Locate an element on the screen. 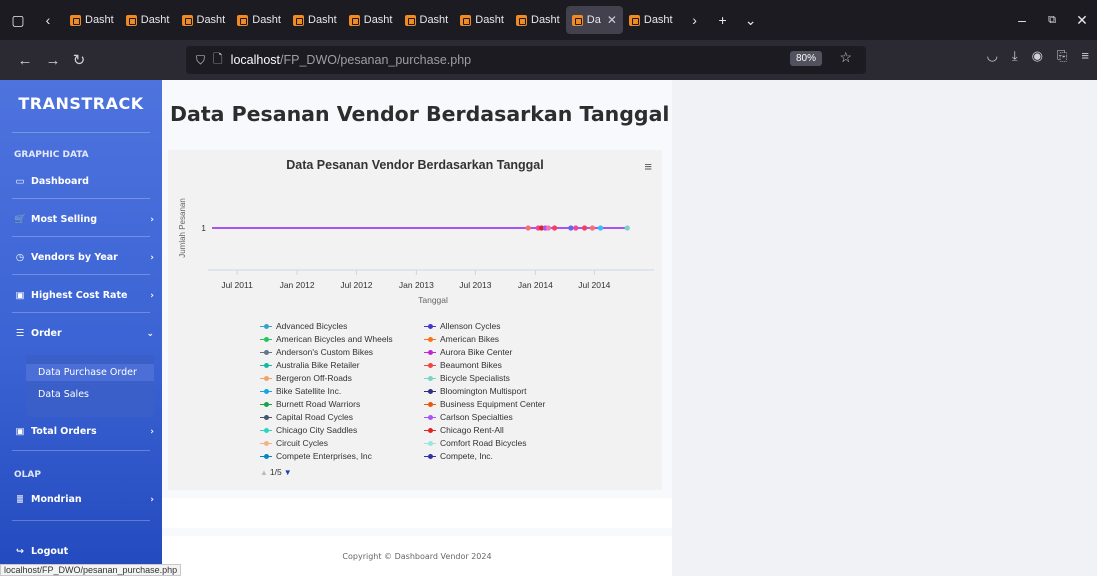 The image size is (1097, 576). legend-label: Comfort Road Bicycles is located at coordinates (483, 443).